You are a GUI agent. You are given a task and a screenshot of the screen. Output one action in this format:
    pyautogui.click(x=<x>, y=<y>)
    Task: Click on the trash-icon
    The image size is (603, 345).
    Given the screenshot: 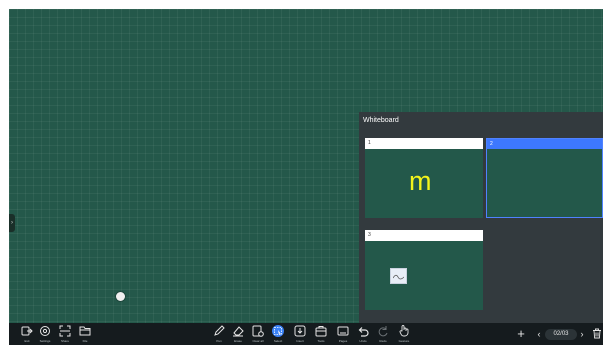 What is the action you would take?
    pyautogui.click(x=597, y=333)
    